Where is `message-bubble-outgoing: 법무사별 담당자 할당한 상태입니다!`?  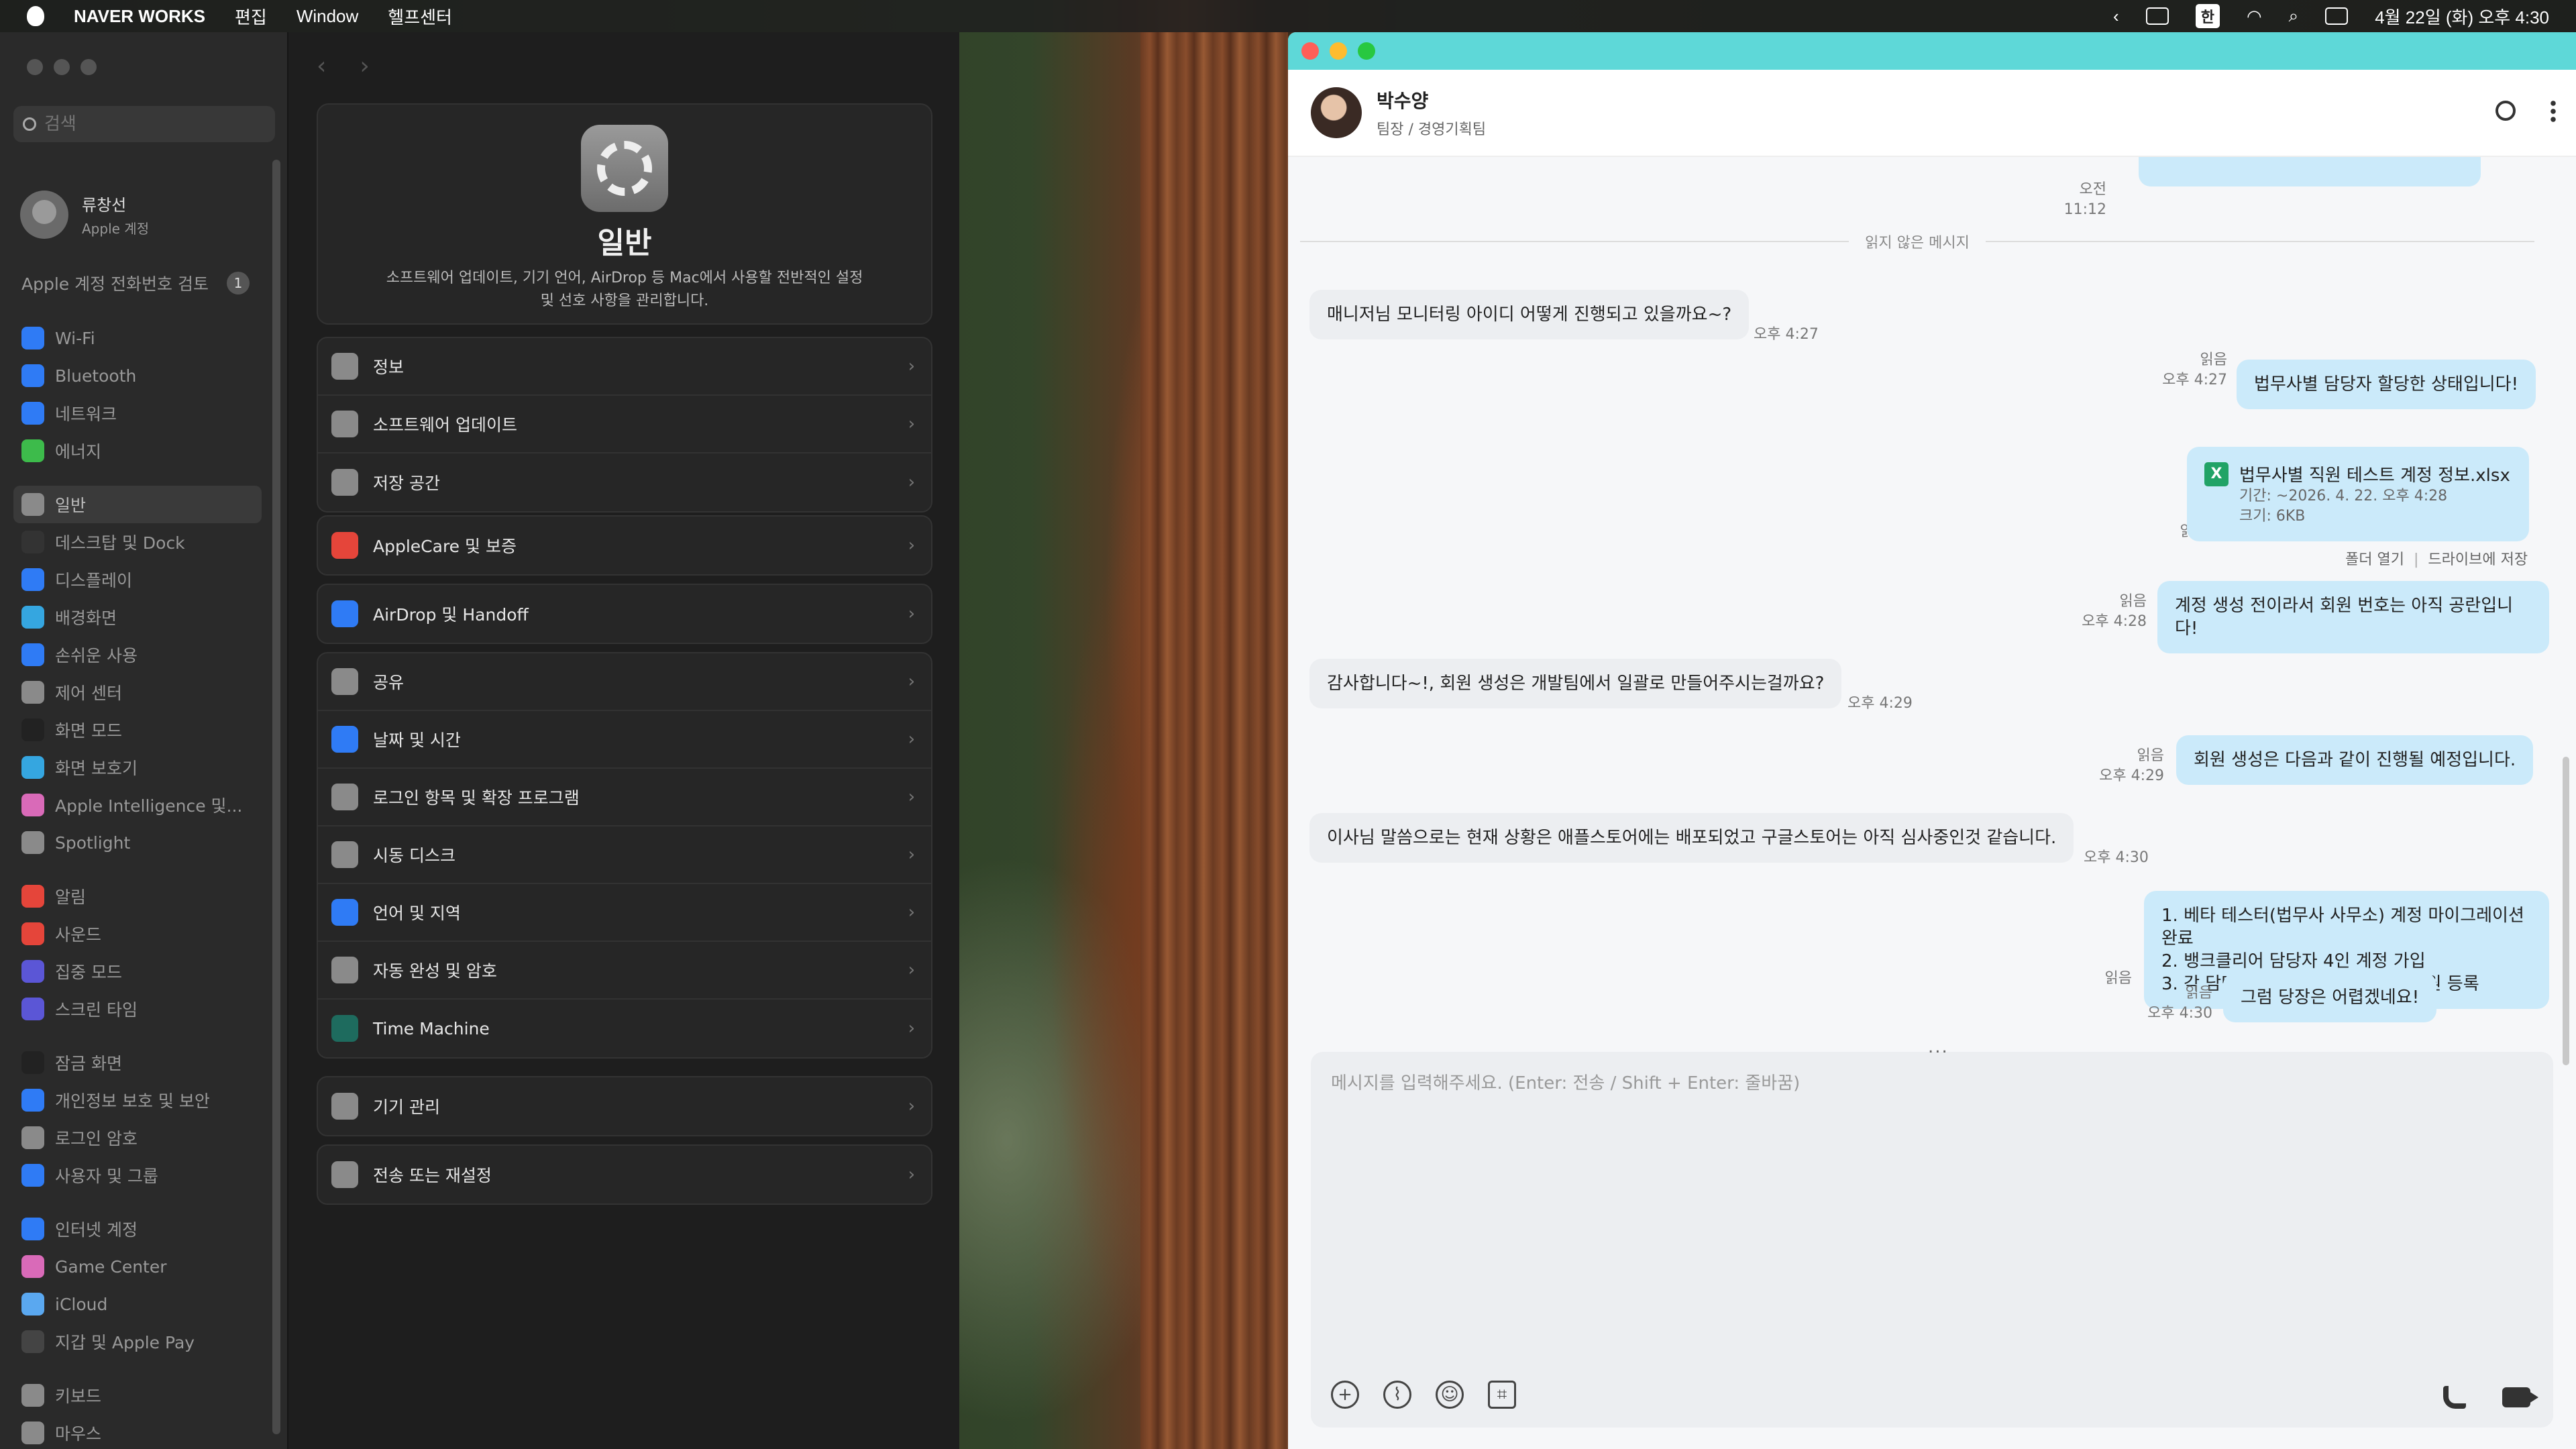 message-bubble-outgoing: 법무사별 담당자 할당한 상태입니다! is located at coordinates (2386, 384).